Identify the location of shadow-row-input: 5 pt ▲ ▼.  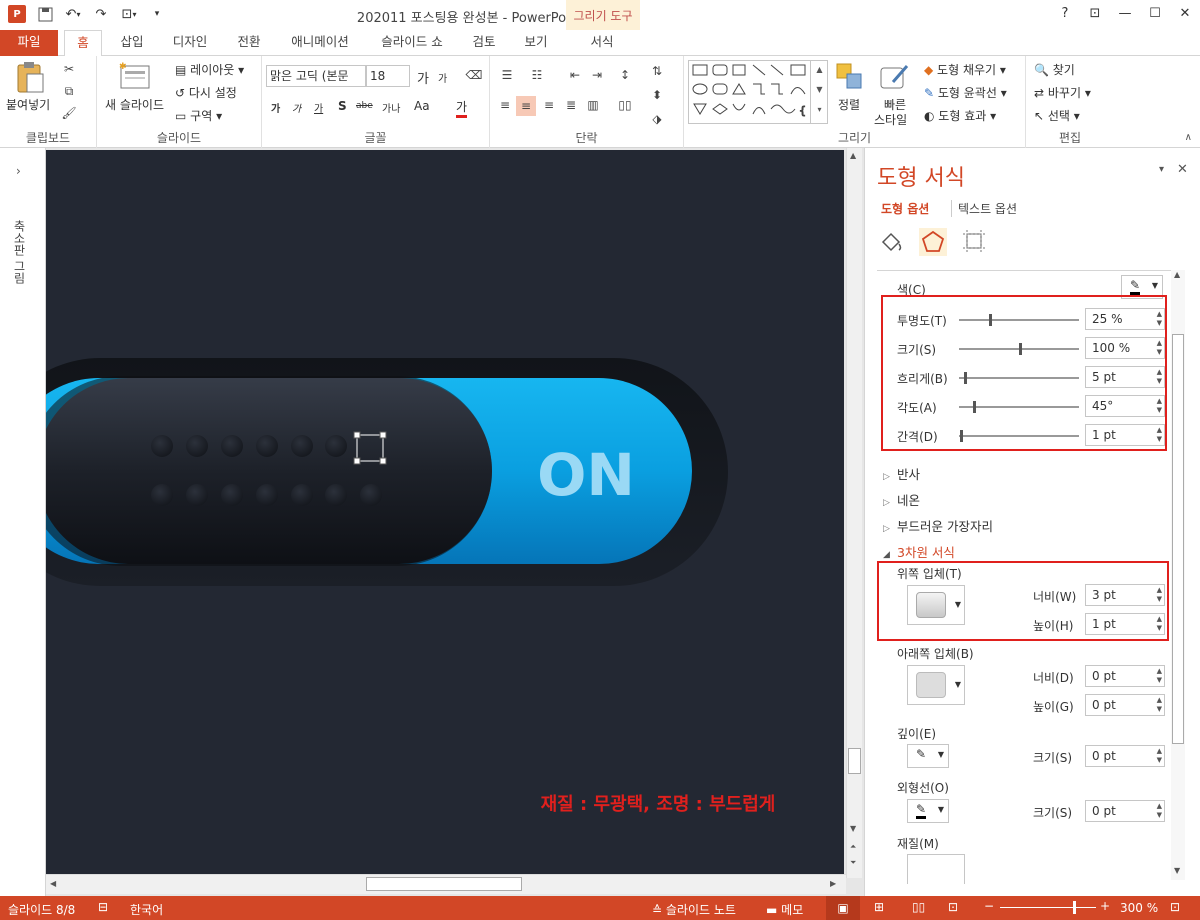
(1125, 377).